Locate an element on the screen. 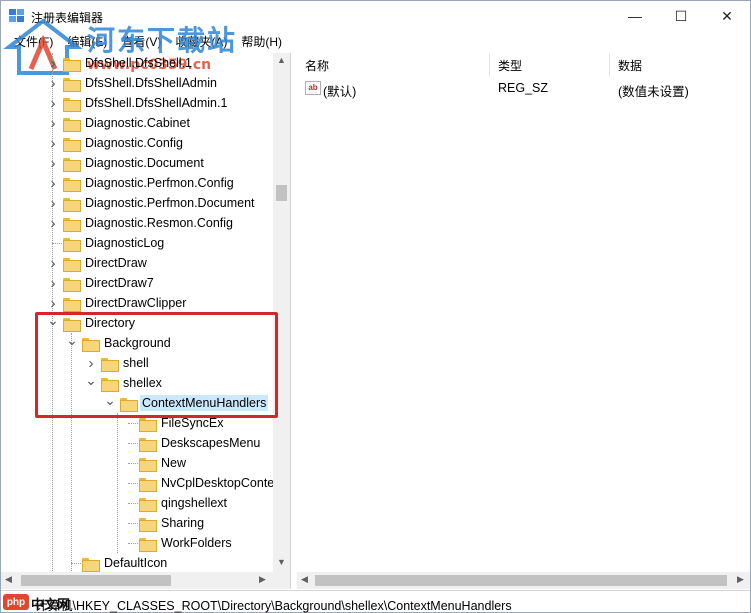 Image resolution: width=751 pixels, height=613 pixels. column-header-type: 类型 is located at coordinates (550, 65).